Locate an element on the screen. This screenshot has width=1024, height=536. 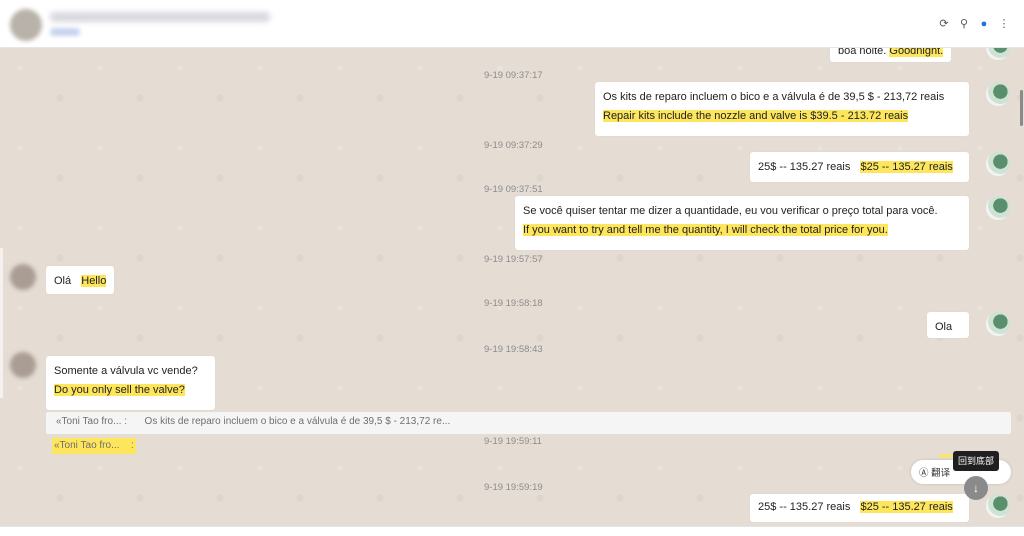
left-edge-shadow is located at coordinates (1, 323).